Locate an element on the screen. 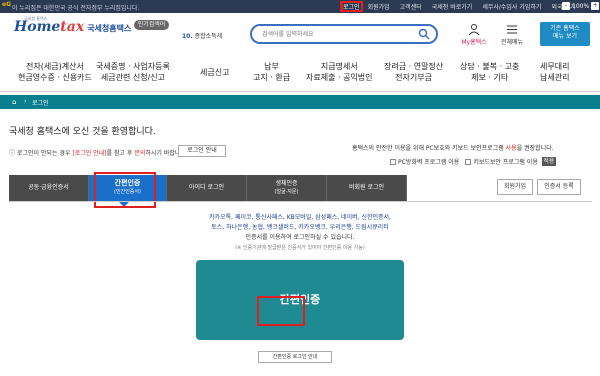 This screenshot has width=600, height=376. logo-subtitle: 국세청홈택스 is located at coordinates (109, 28).